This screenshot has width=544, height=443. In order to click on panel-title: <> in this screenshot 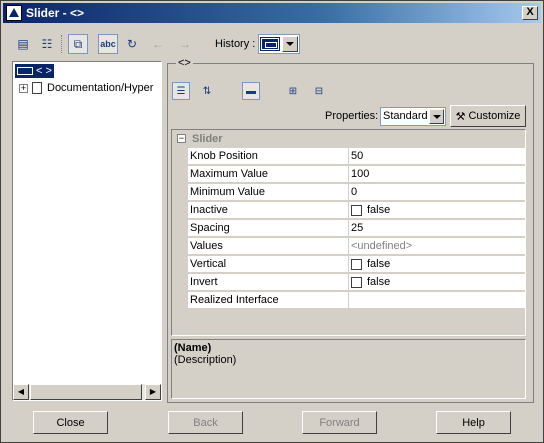, I will do `click(184, 63)`.